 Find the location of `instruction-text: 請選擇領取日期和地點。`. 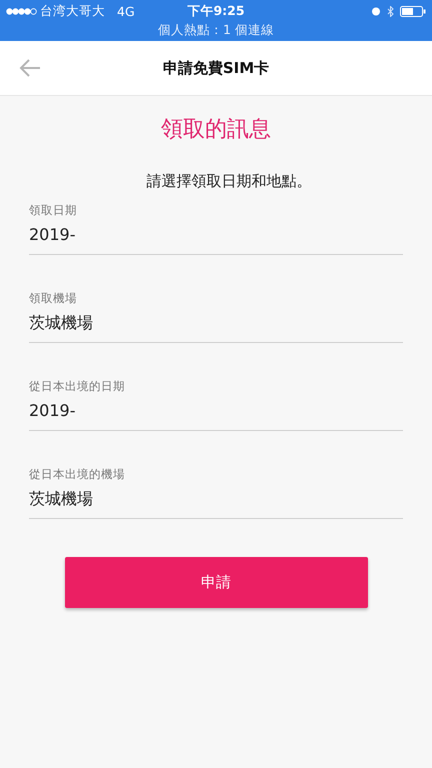

instruction-text: 請選擇領取日期和地點。 is located at coordinates (229, 181).